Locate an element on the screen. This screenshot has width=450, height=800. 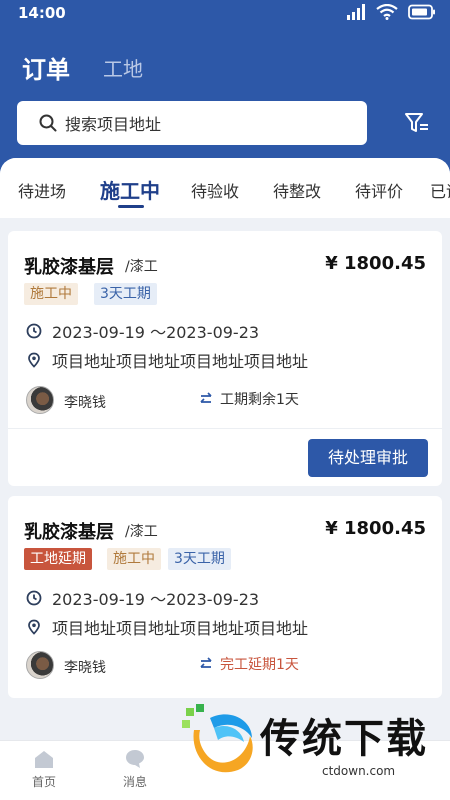
nav-home: 首页 is located at coordinates (44, 769).